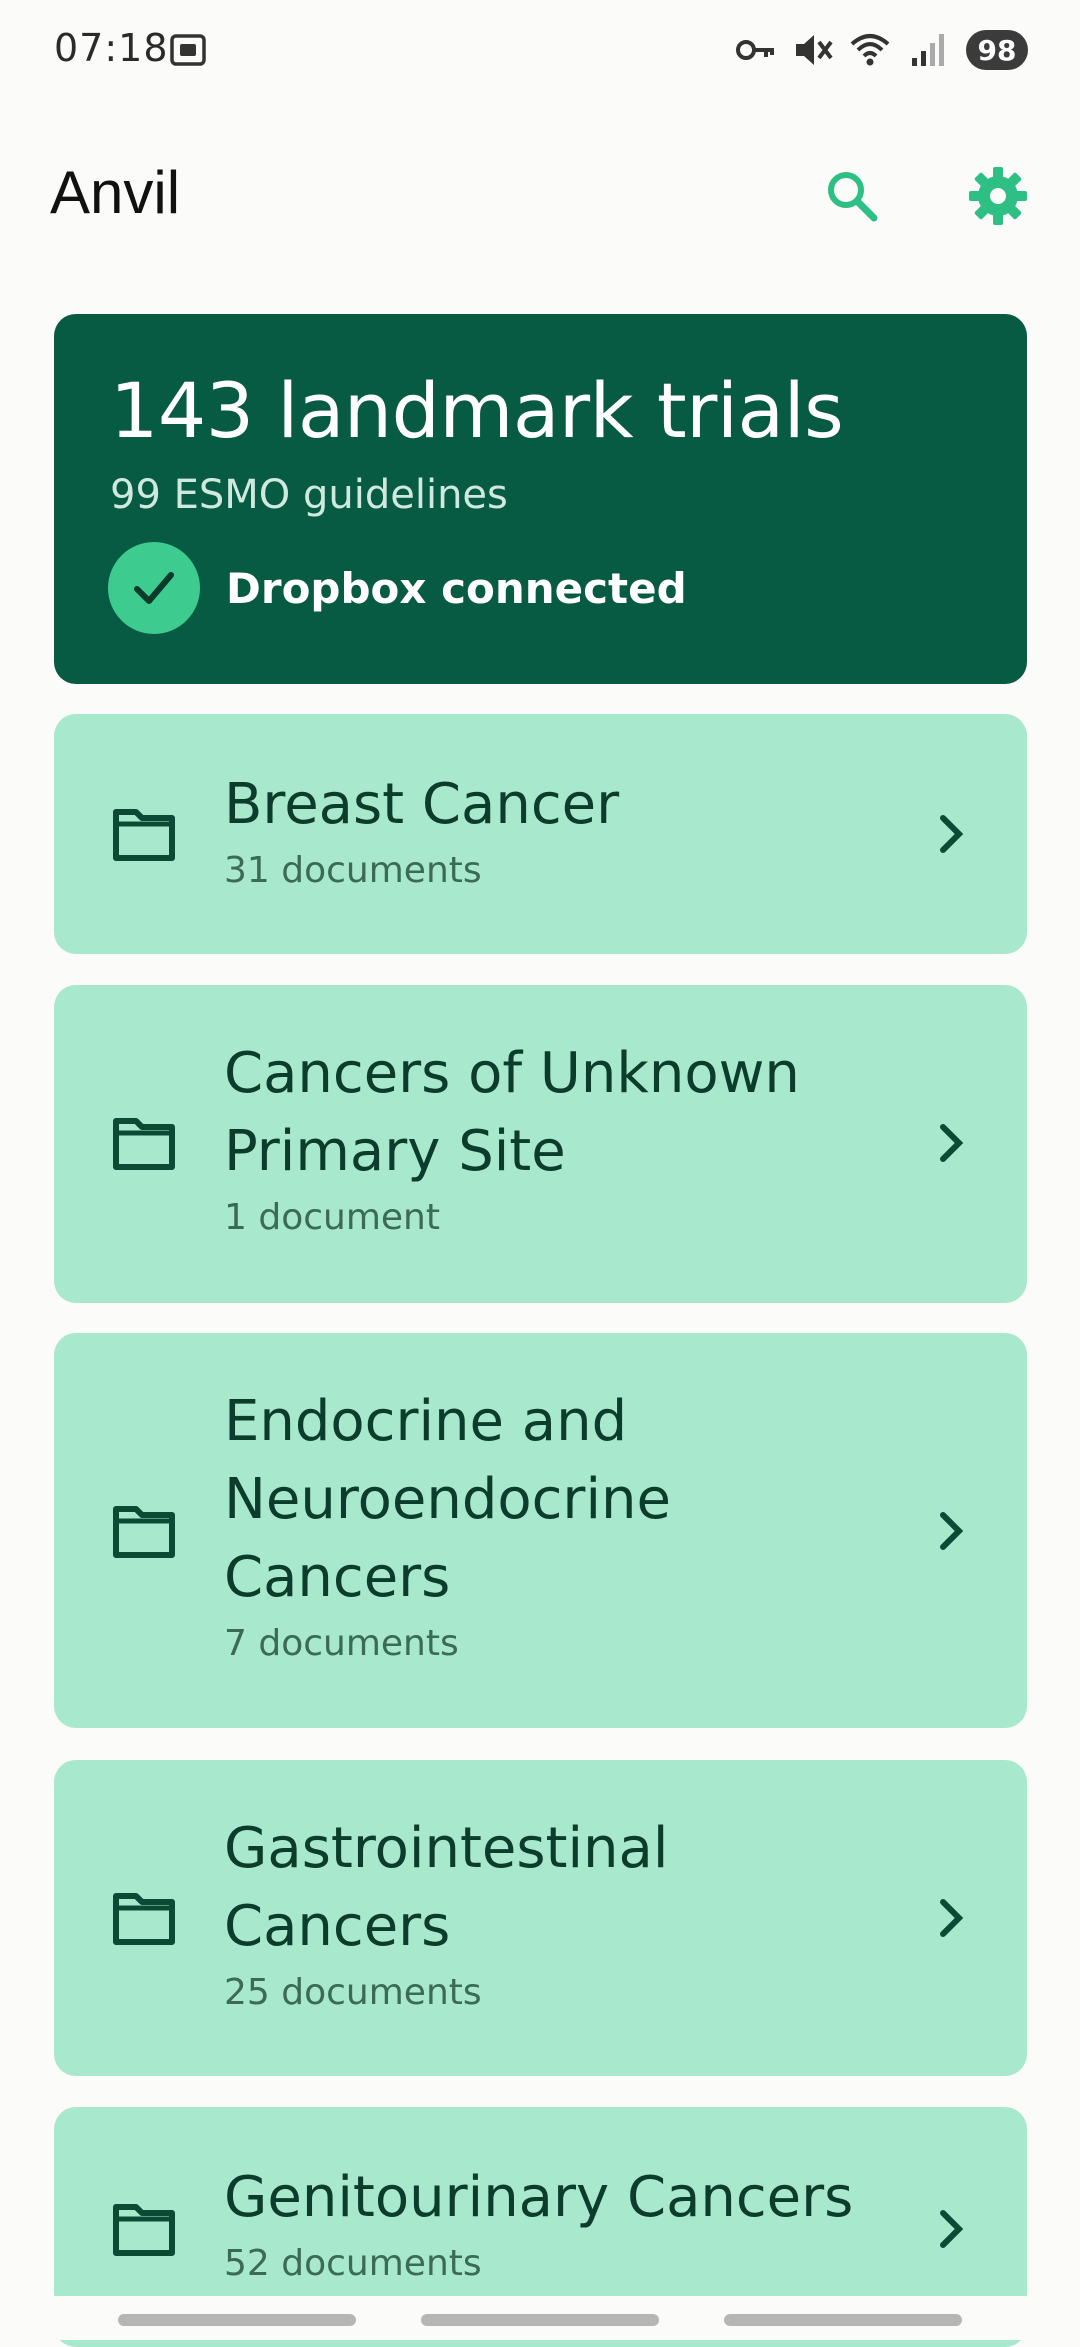 This screenshot has height=2347, width=1080. I want to click on nav-recents-pill, so click(843, 2320).